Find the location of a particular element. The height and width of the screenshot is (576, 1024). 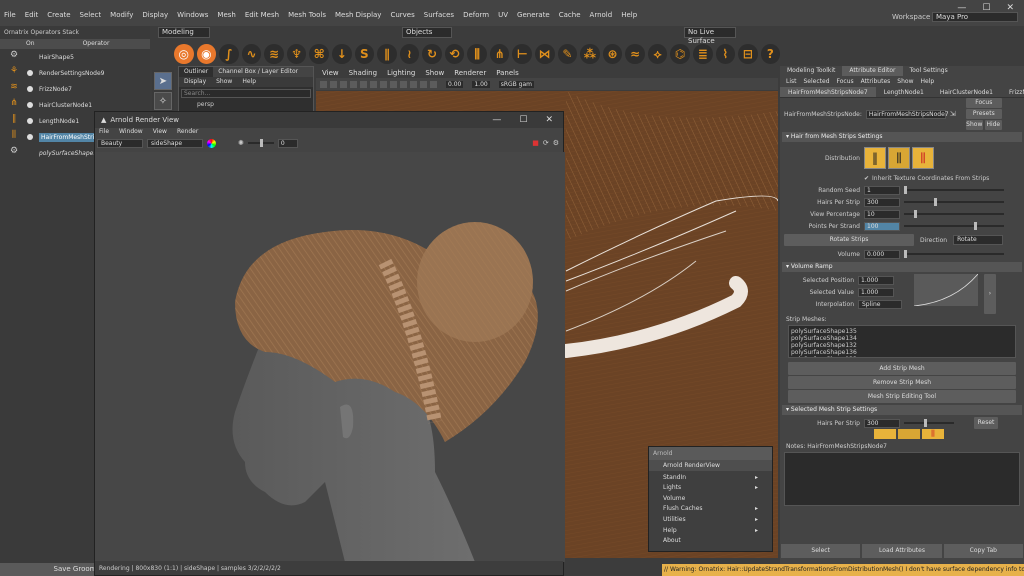

menu-display: Display is located at coordinates (155, 15).